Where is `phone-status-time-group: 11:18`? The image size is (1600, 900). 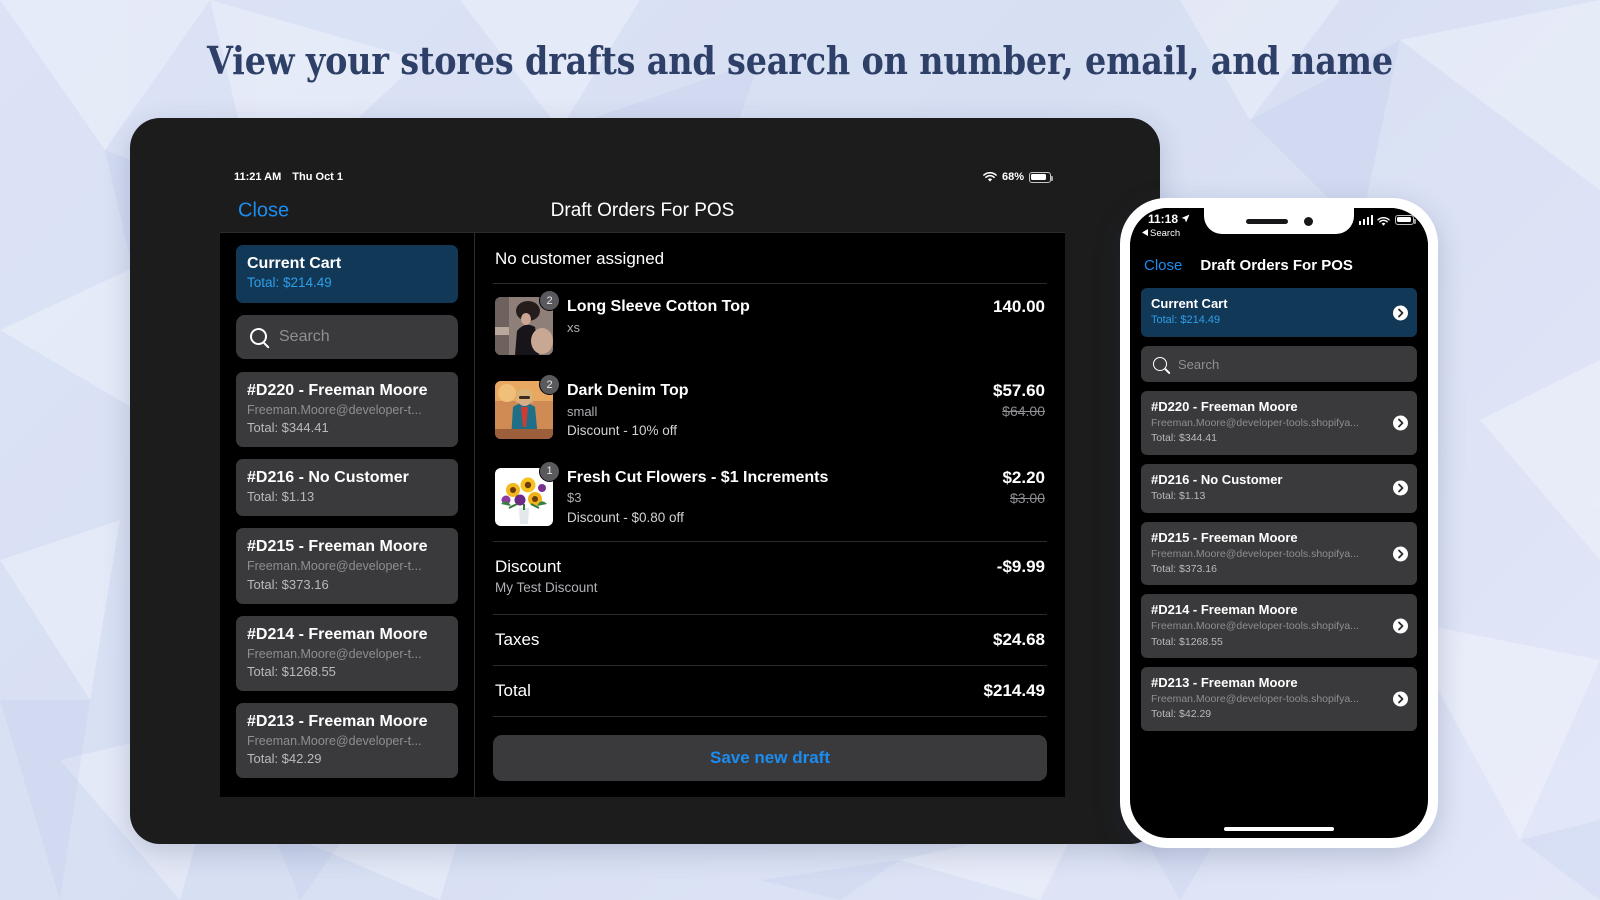 phone-status-time-group: 11:18 is located at coordinates (1169, 219).